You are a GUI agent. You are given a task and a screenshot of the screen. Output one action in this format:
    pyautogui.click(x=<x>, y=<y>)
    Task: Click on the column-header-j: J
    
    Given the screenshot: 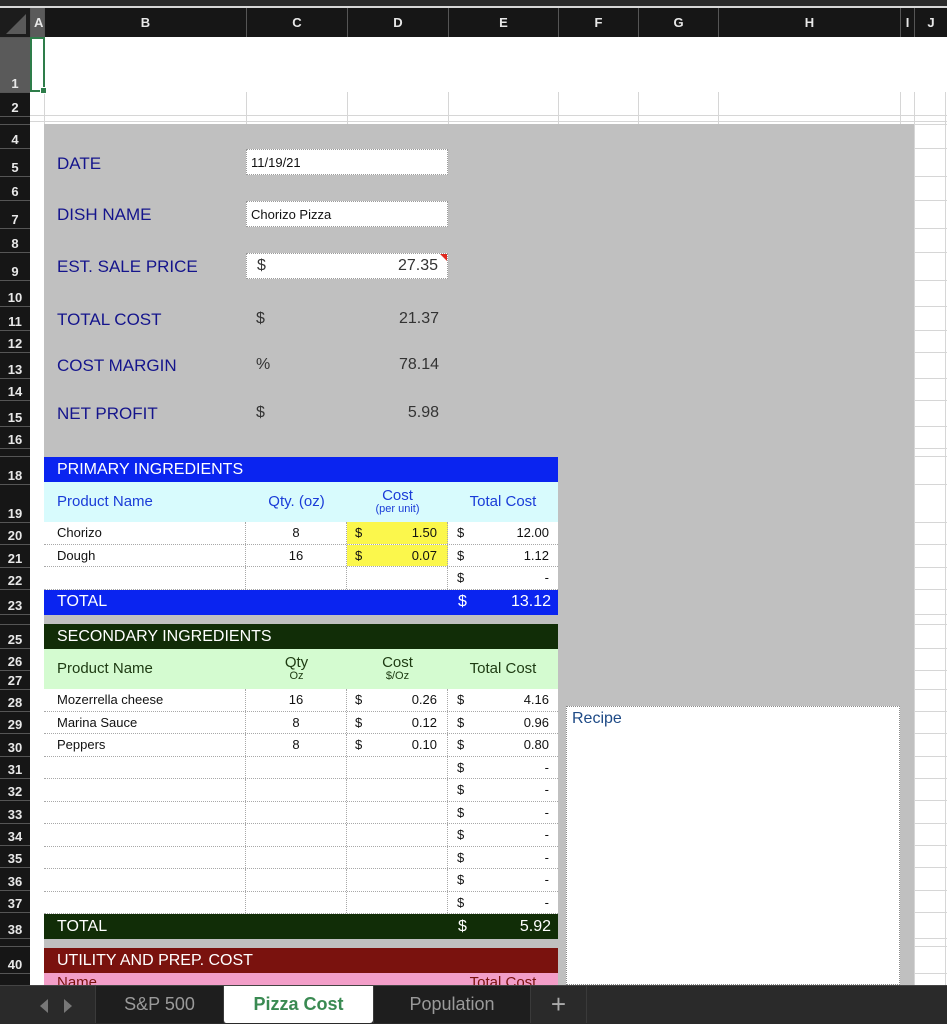 What is the action you would take?
    pyautogui.click(x=930, y=22)
    